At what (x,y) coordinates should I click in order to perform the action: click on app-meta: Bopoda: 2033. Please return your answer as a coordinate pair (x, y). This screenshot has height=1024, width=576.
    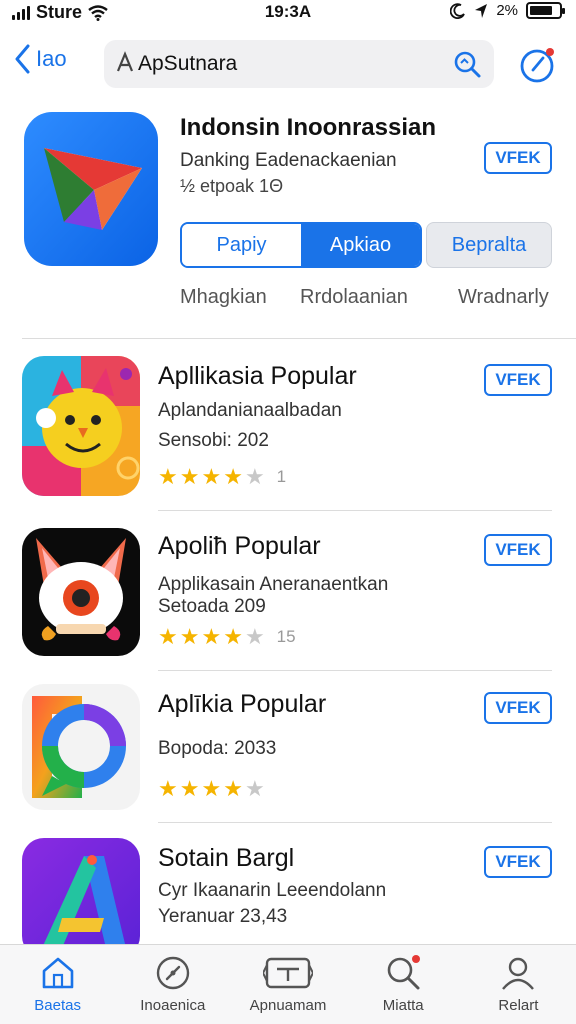
    Looking at the image, I should click on (217, 748).